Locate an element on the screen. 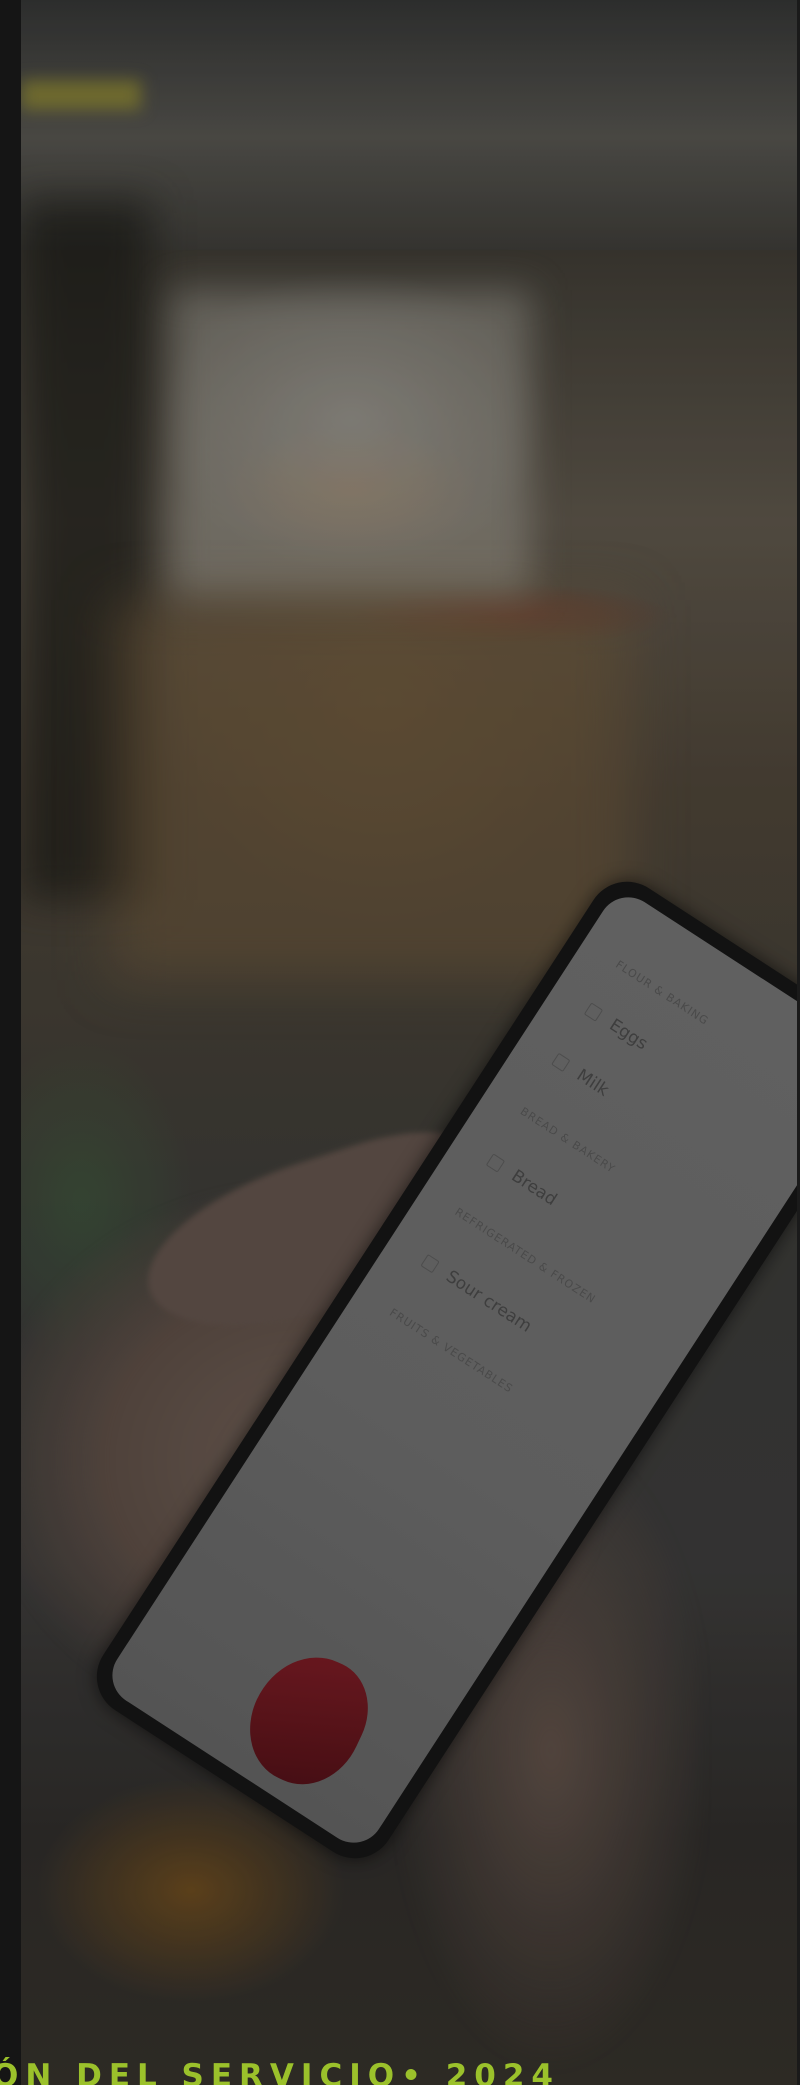 The height and width of the screenshot is (2085, 800). section-caption: ÓN DEL SERVICIO• 2024 is located at coordinates (280, 2071).